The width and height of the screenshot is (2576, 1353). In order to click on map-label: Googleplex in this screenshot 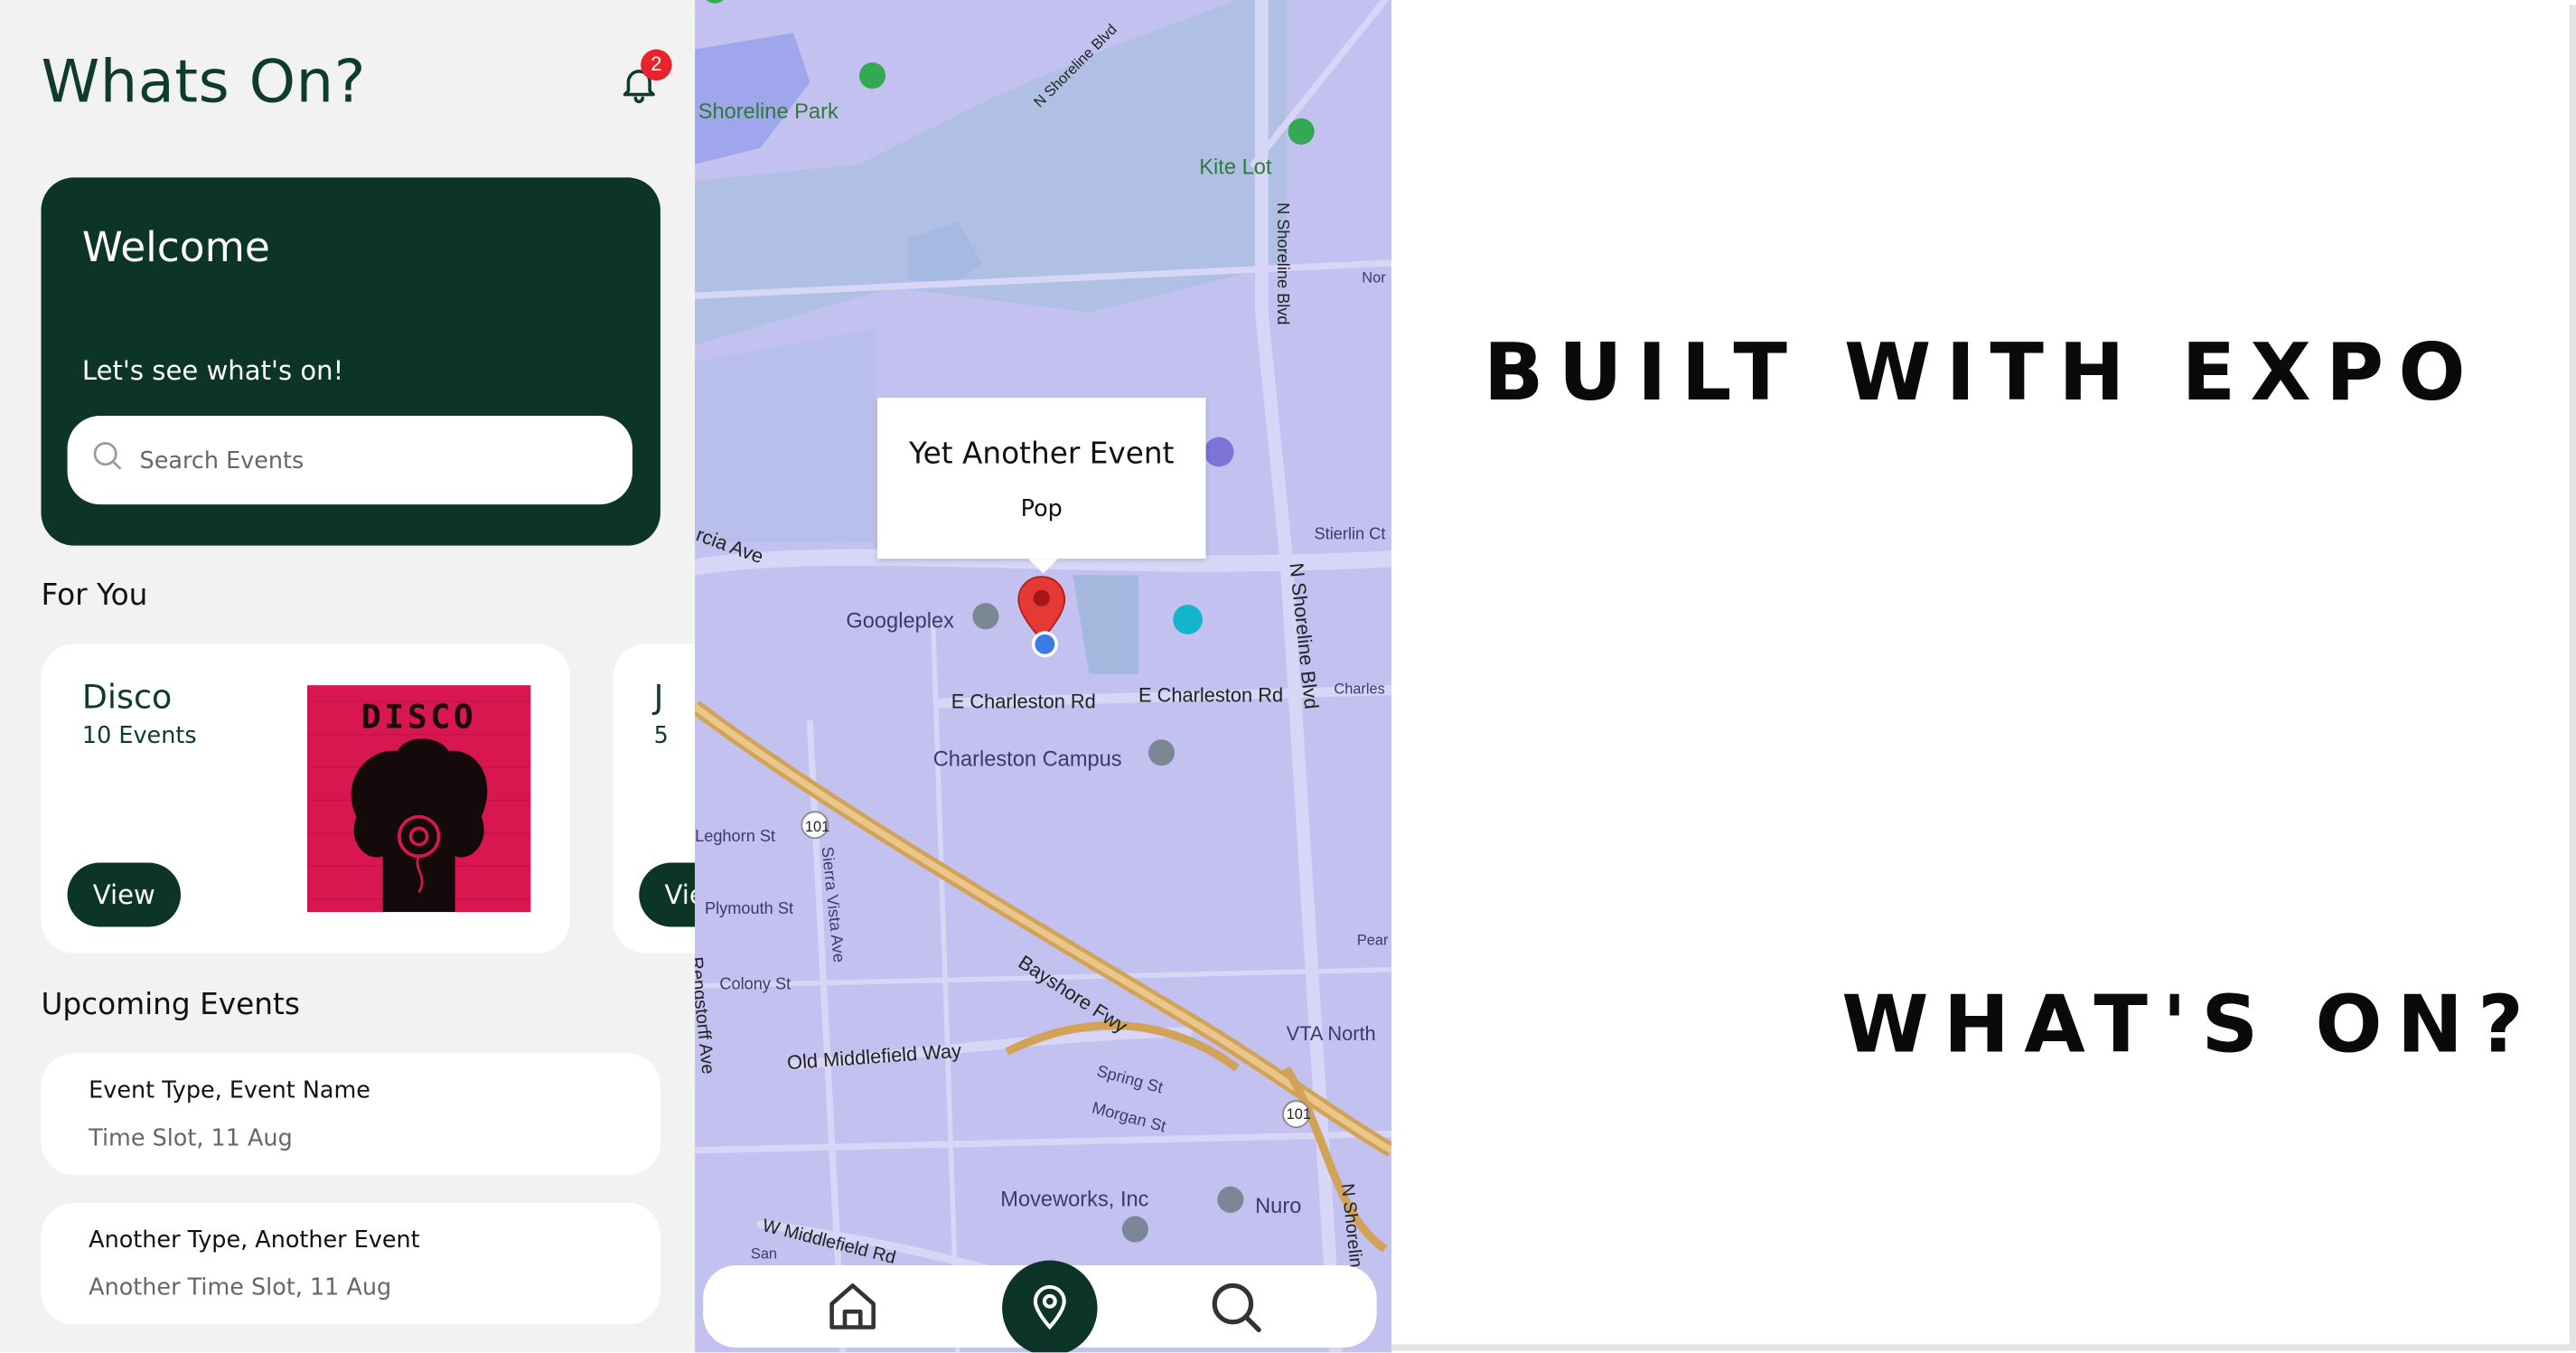, I will do `click(900, 620)`.